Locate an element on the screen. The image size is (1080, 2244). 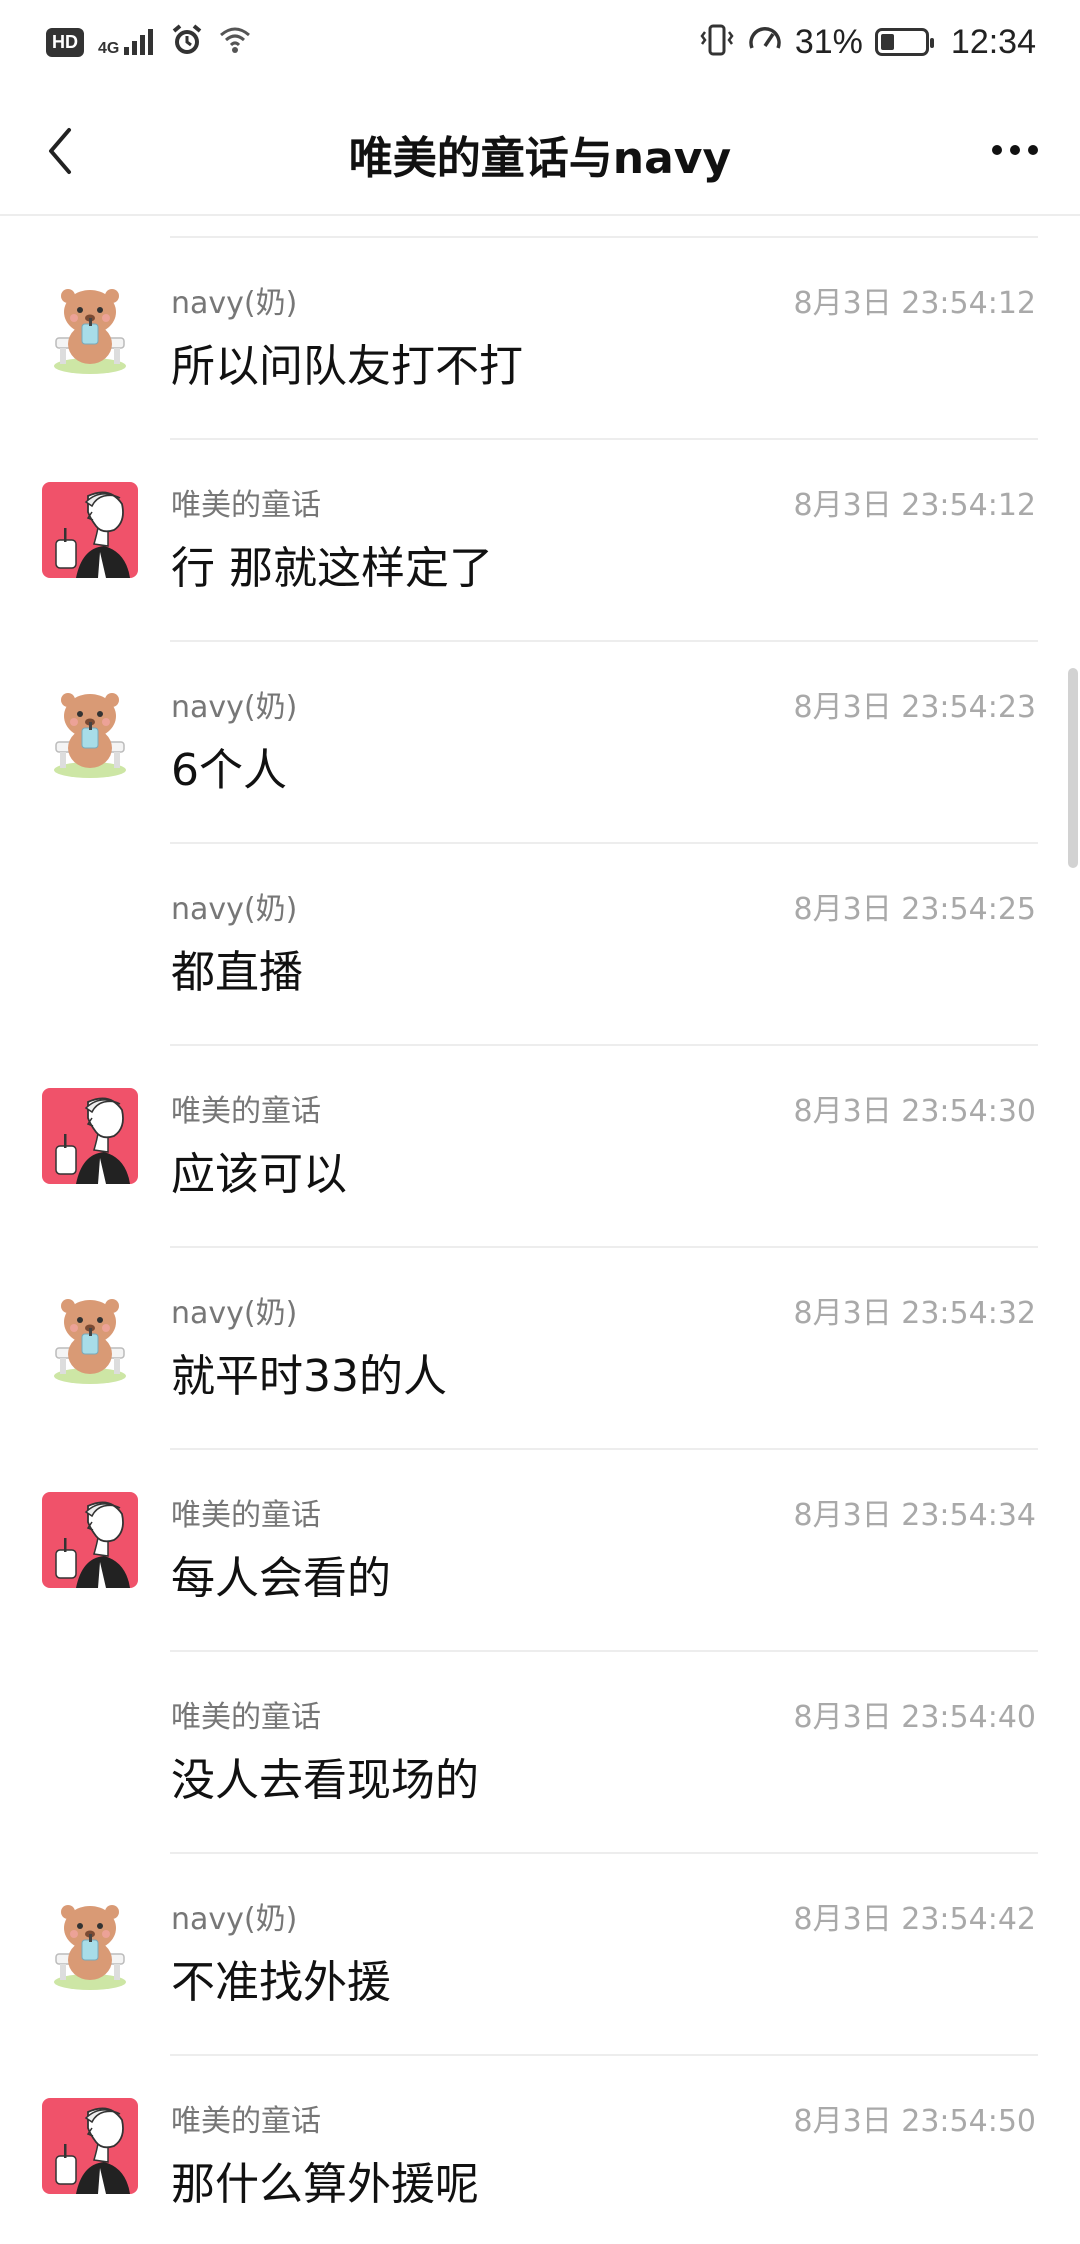
message-item: 唯美的童话 8月3日 23:54:34 每人会看的 is located at coordinates (540, 1551).